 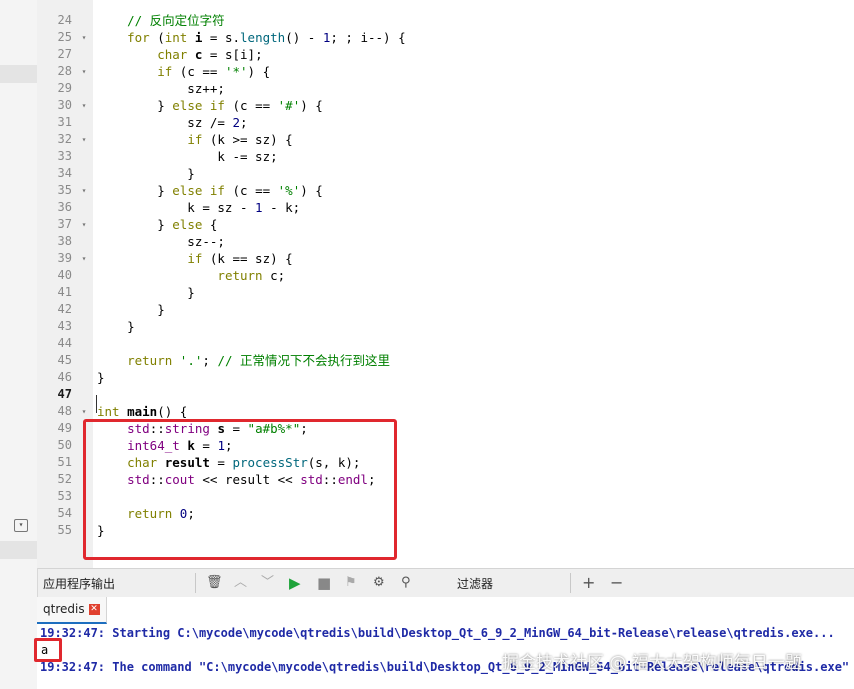 What do you see at coordinates (191, 275) in the screenshot?
I see `code-text: return c;` at bounding box center [191, 275].